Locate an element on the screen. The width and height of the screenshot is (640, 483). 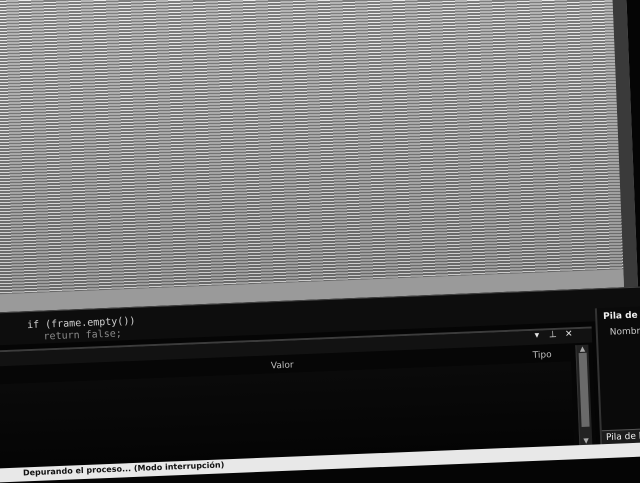
callstack-panel: Pila de llamadas Nombre Pila de llama is located at coordinates (617, 382).